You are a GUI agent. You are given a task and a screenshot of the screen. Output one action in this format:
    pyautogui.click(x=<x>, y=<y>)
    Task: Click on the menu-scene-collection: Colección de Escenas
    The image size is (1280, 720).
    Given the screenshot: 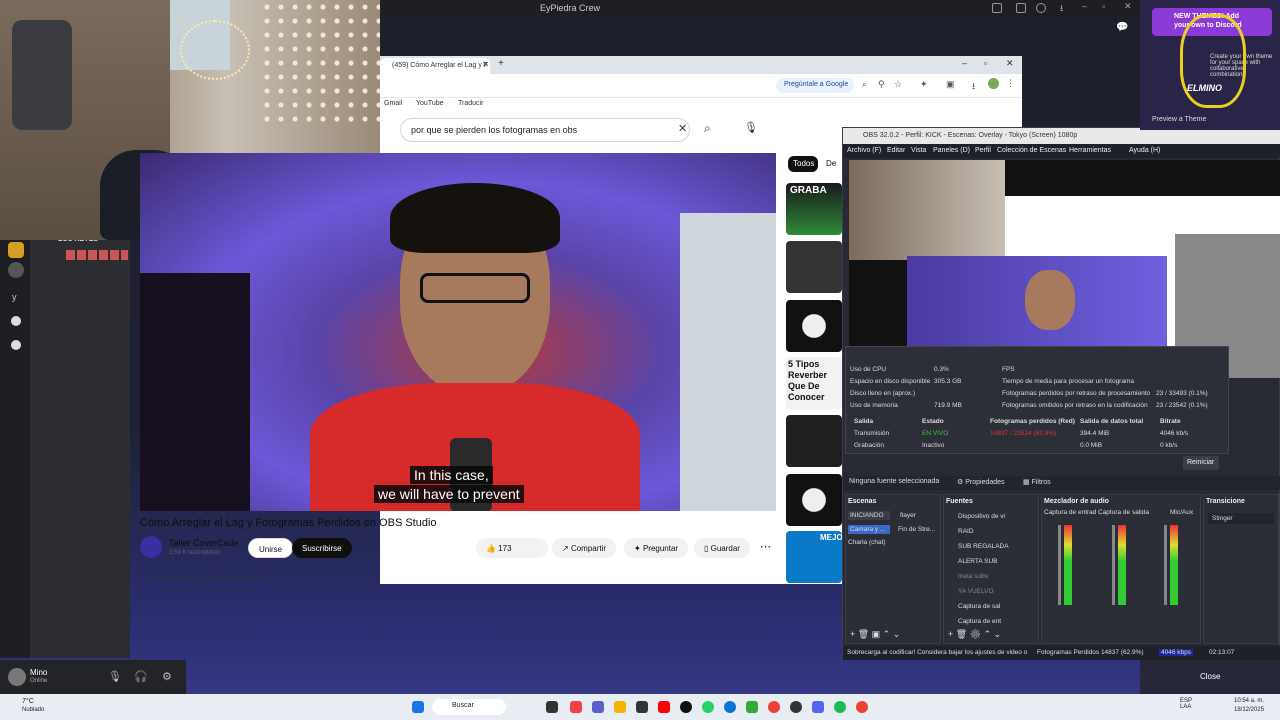 What is the action you would take?
    pyautogui.click(x=1031, y=150)
    